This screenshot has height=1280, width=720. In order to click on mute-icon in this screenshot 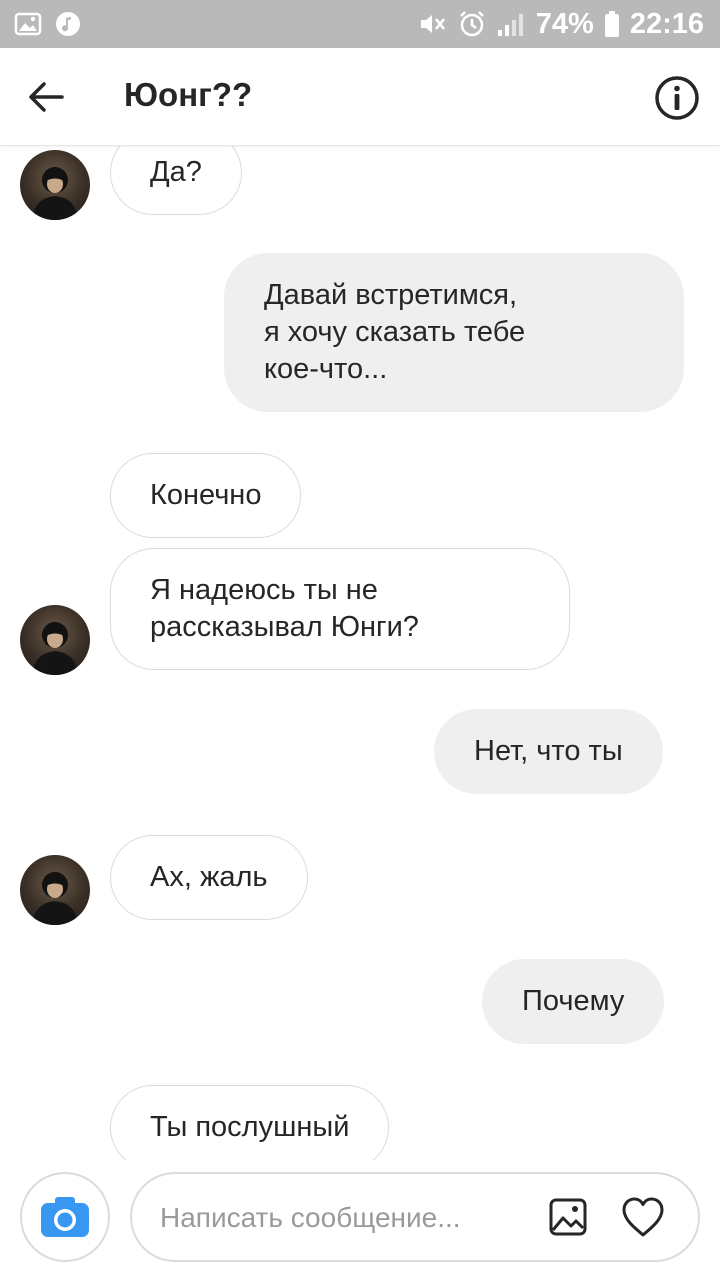, I will do `click(433, 24)`.